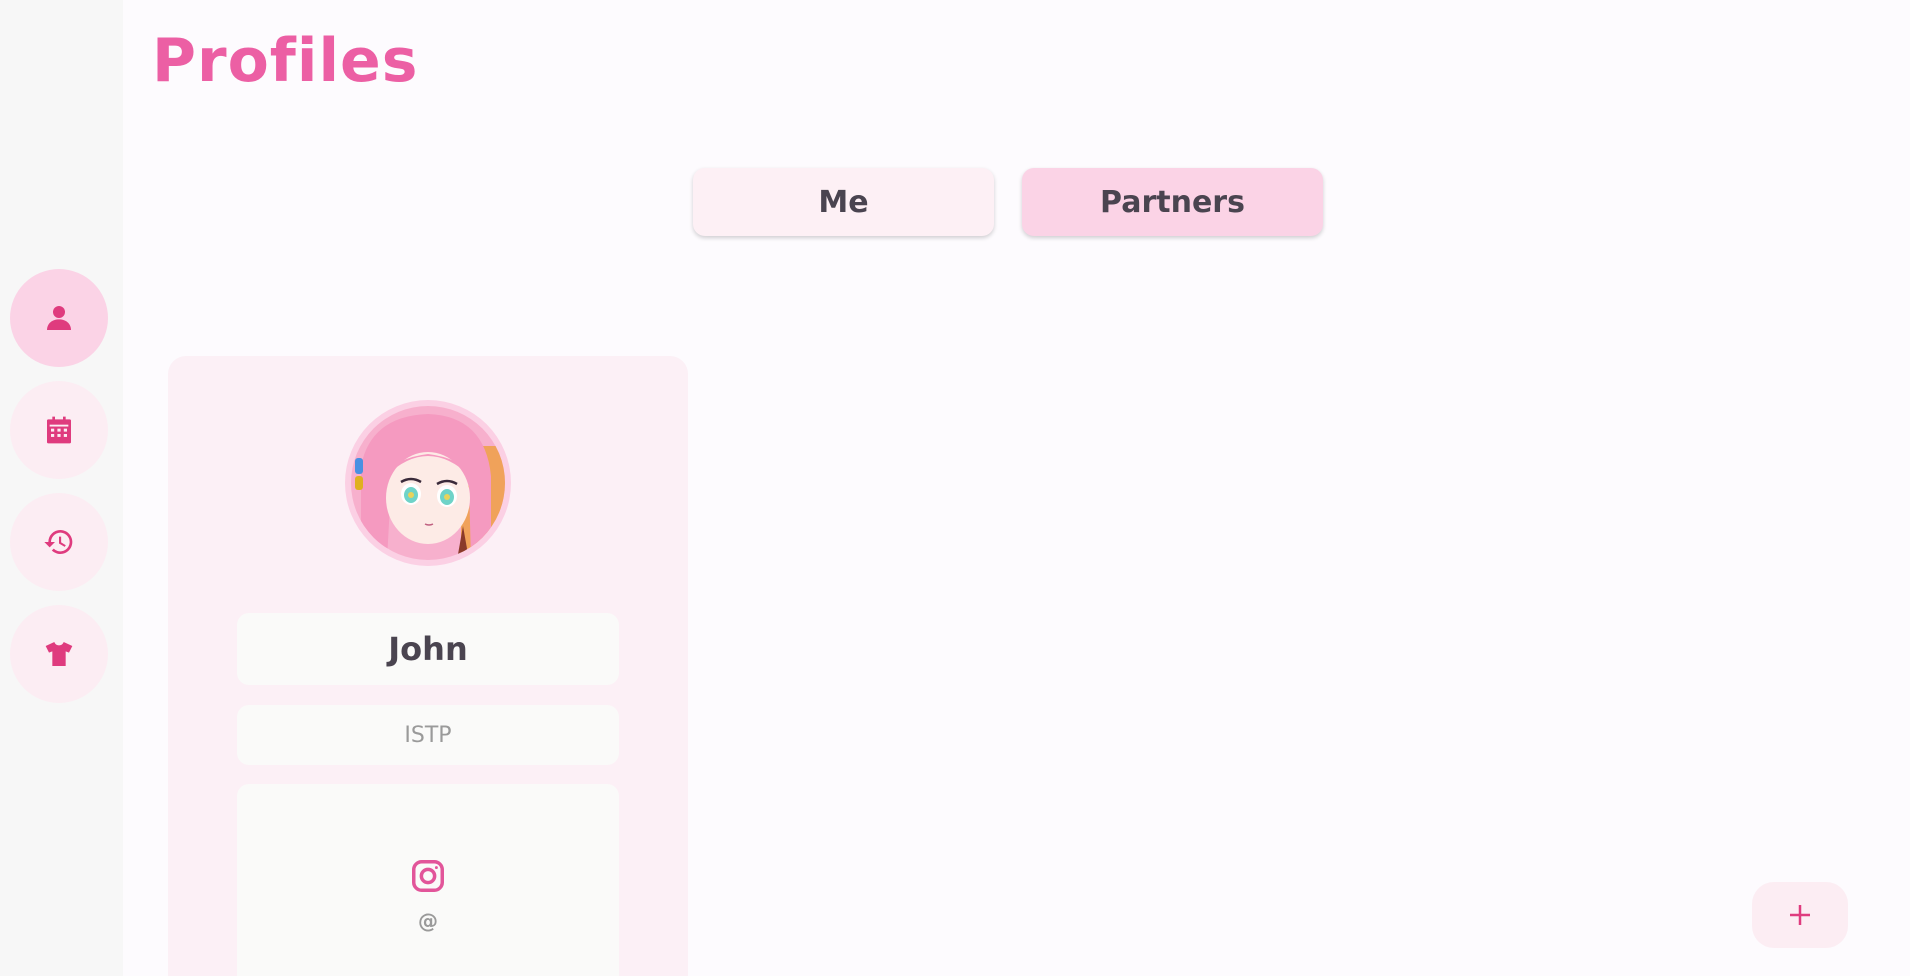 The height and width of the screenshot is (976, 1910). I want to click on sidebar, so click(61, 488).